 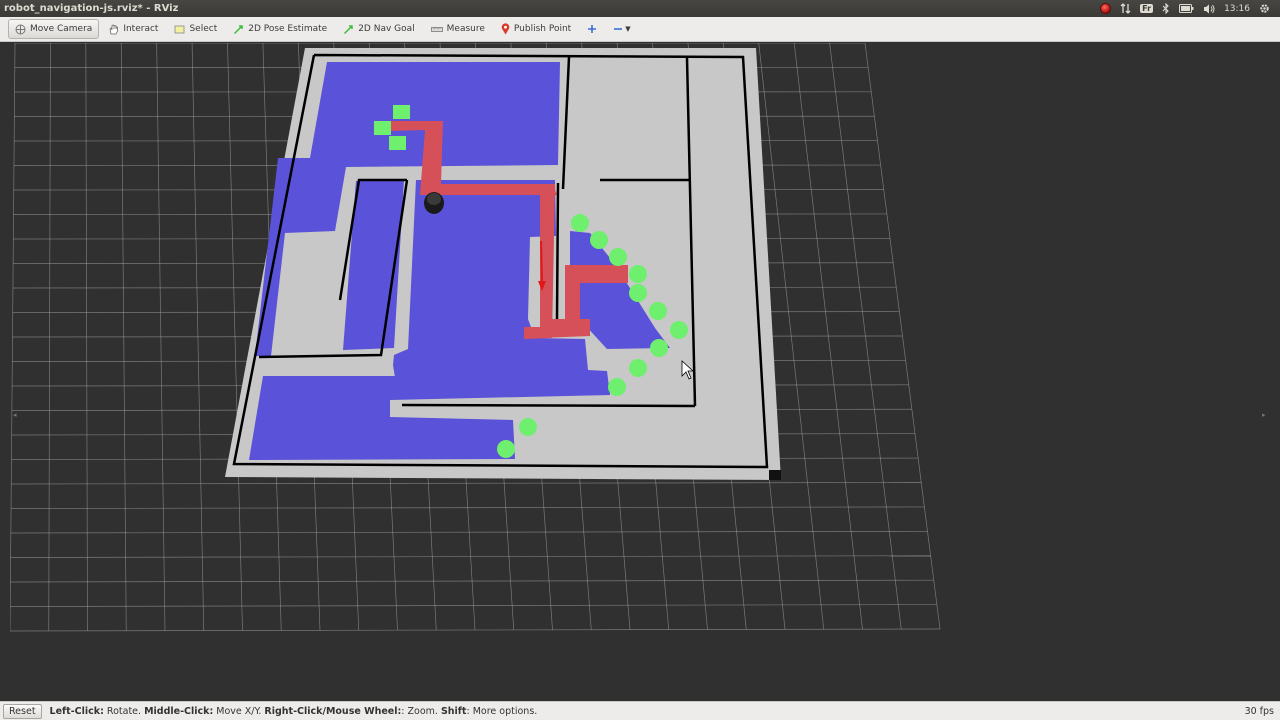 I want to click on add-tool-button, so click(x=592, y=29).